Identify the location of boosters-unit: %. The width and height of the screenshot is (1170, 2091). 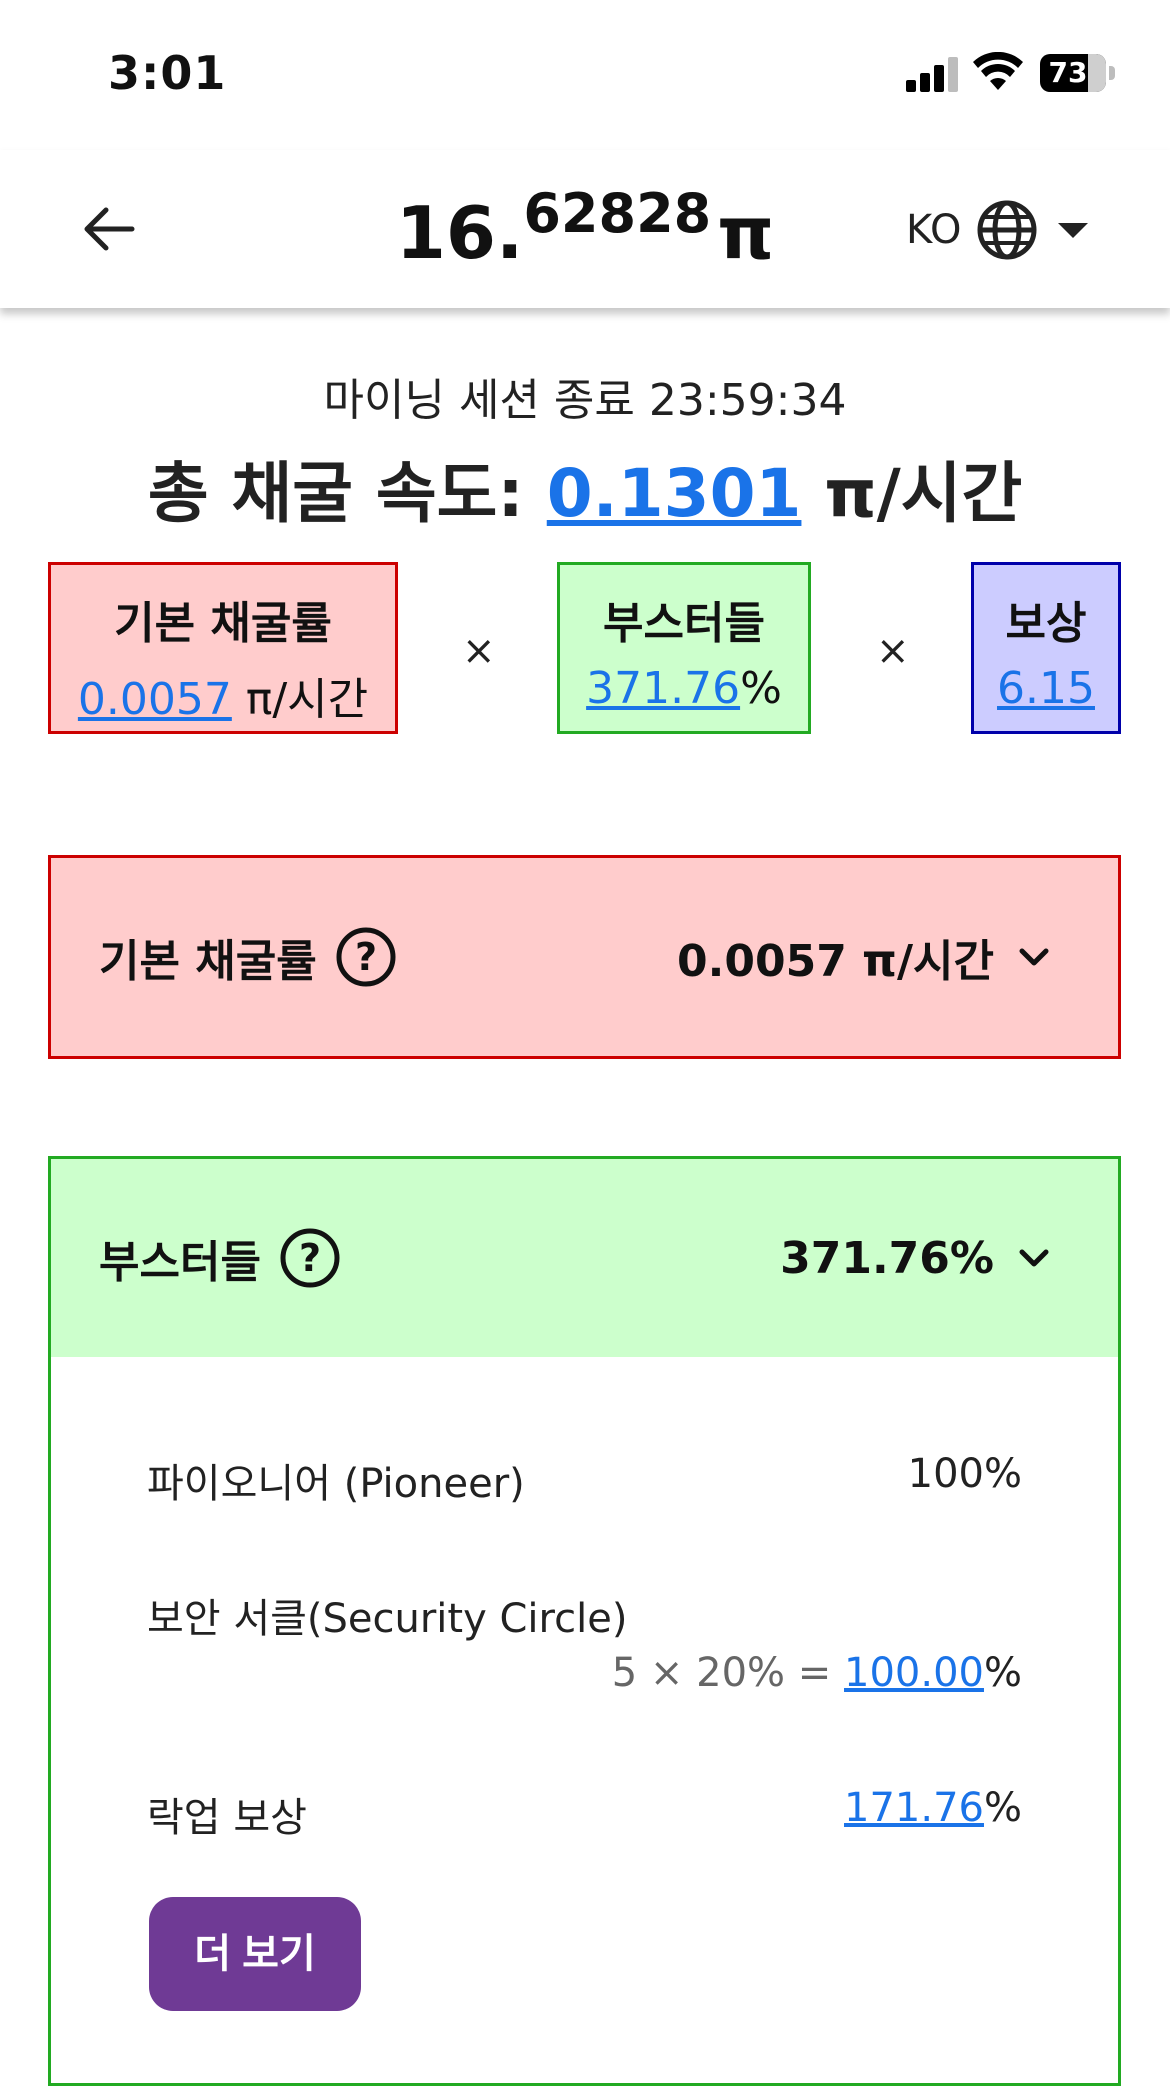
(761, 688).